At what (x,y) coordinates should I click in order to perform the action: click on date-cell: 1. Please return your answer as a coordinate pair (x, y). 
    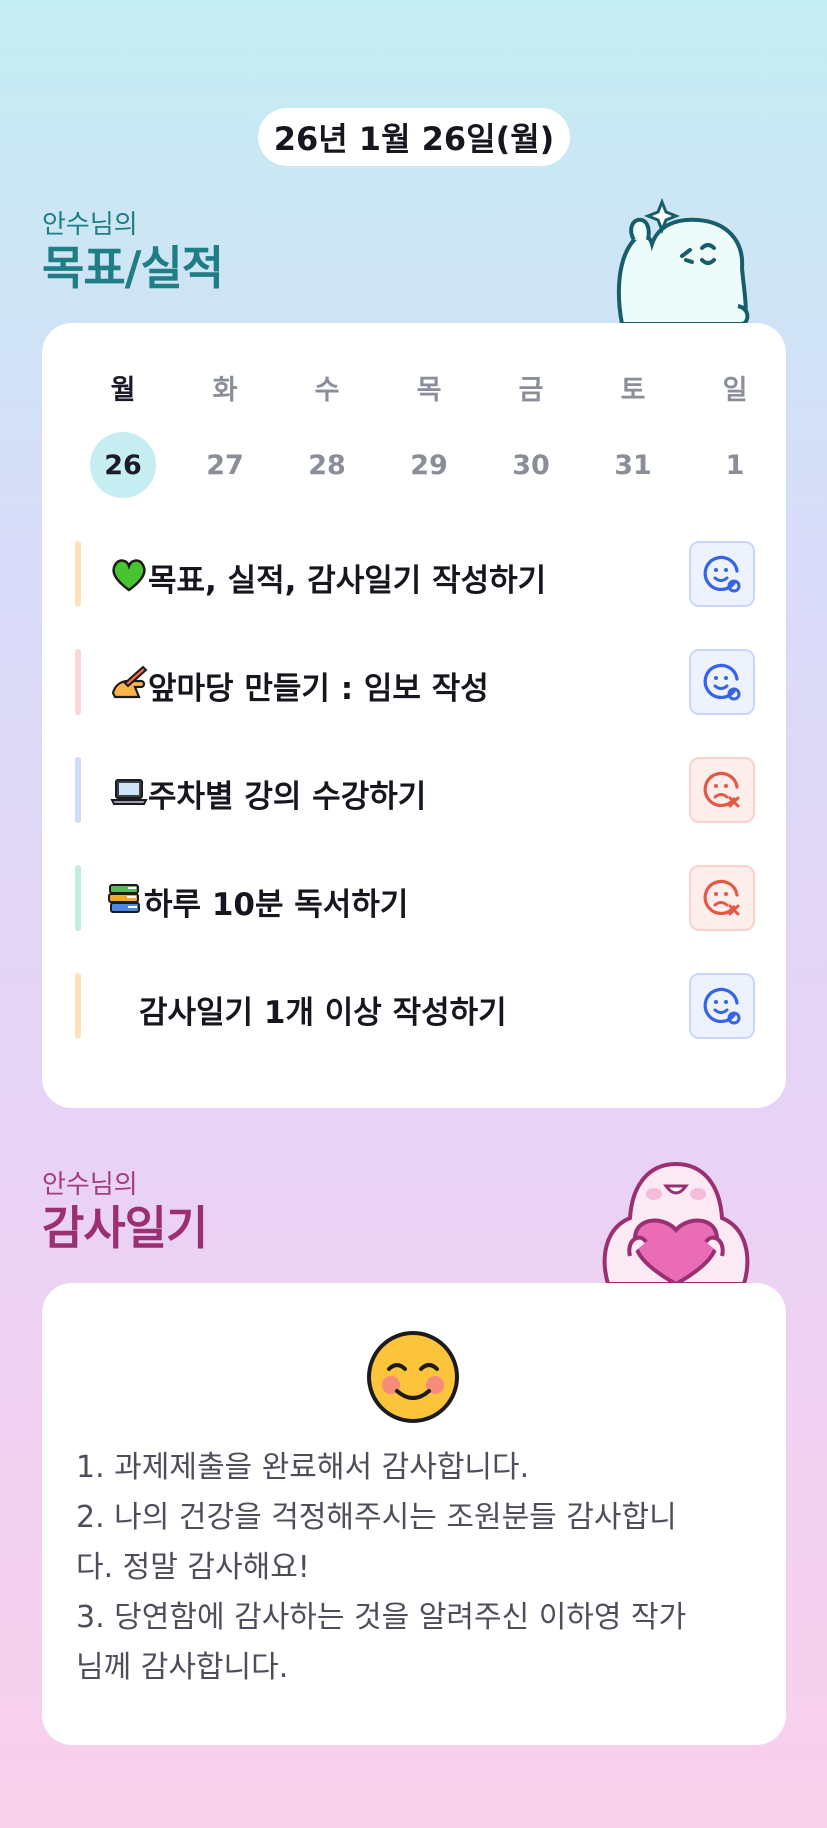
    Looking at the image, I should click on (735, 465).